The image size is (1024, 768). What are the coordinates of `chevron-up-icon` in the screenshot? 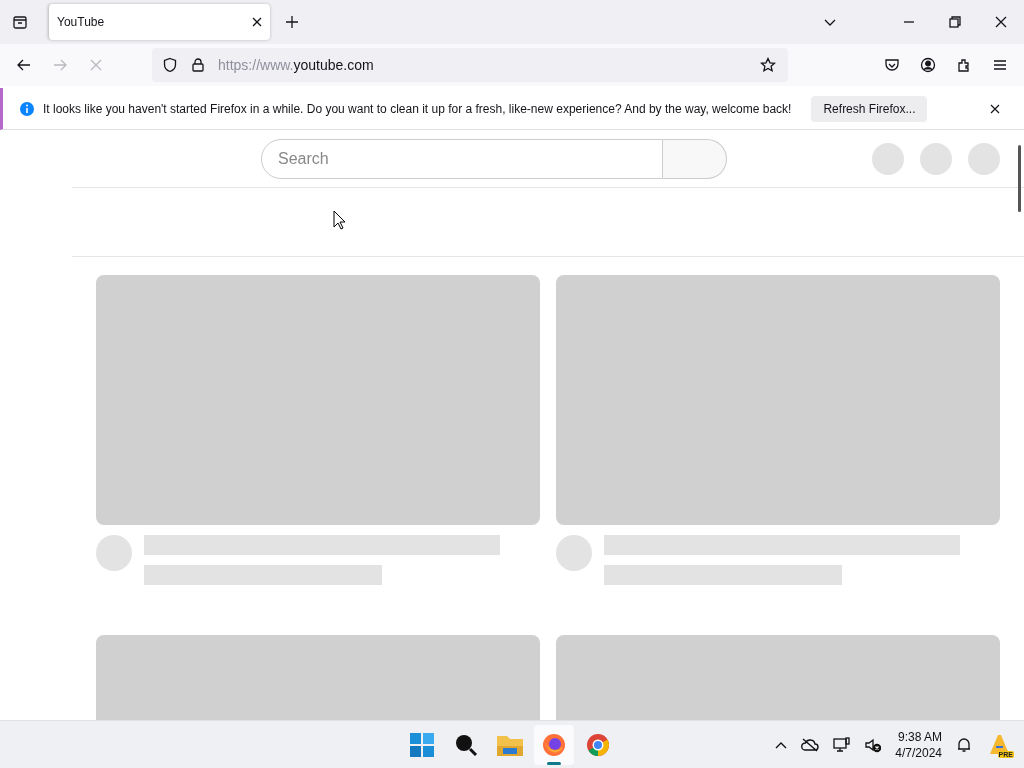 It's located at (781, 744).